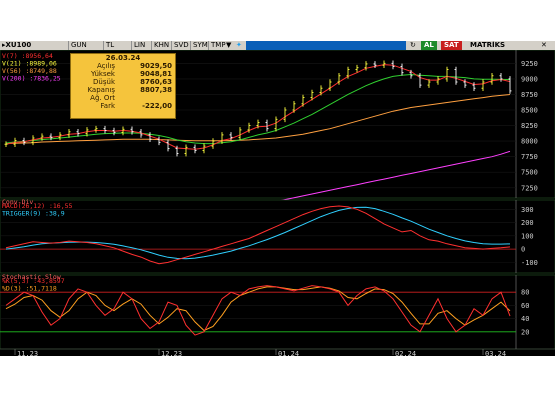 This screenshot has height=400, width=555. Describe the element at coordinates (527, 223) in the screenshot. I see `y-tick-label: 200` at that location.